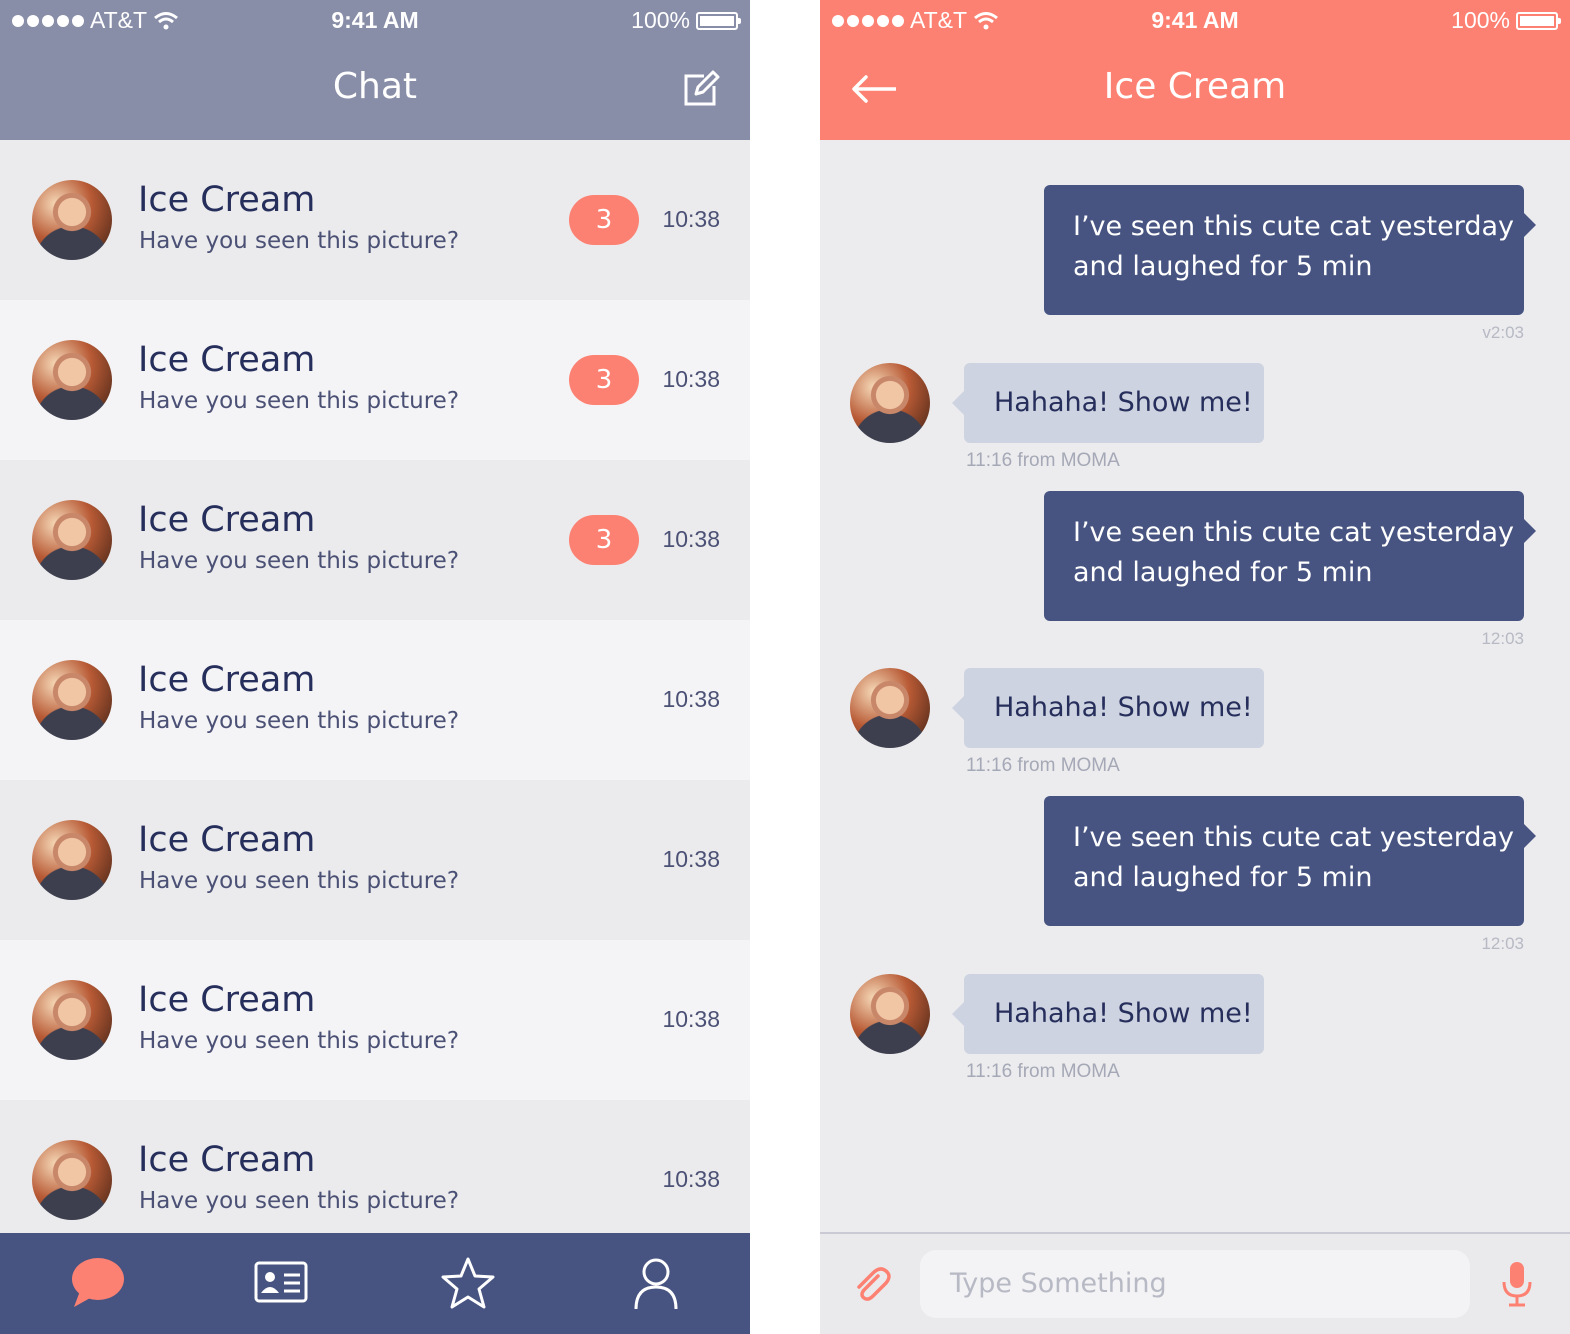 This screenshot has height=1334, width=1570. I want to click on compose-icon, so click(701, 89).